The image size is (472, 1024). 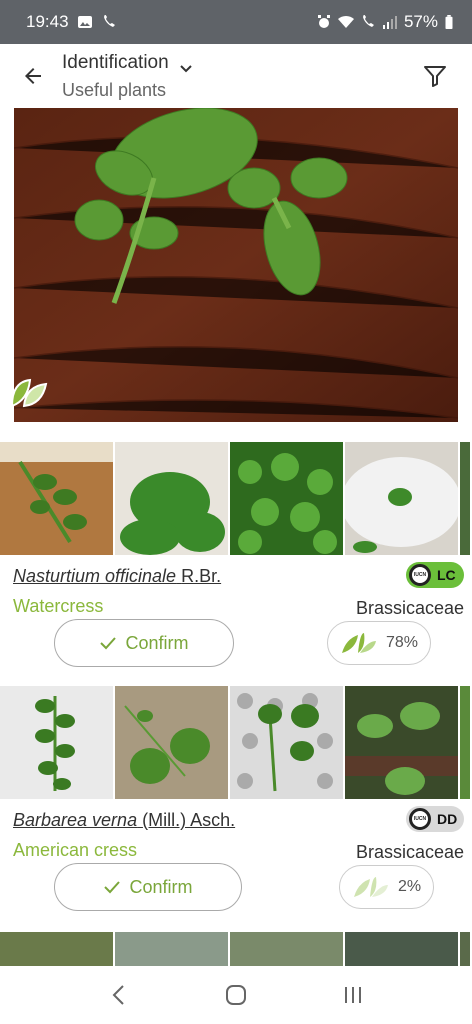 I want to click on iucn-code: DD, so click(x=447, y=819).